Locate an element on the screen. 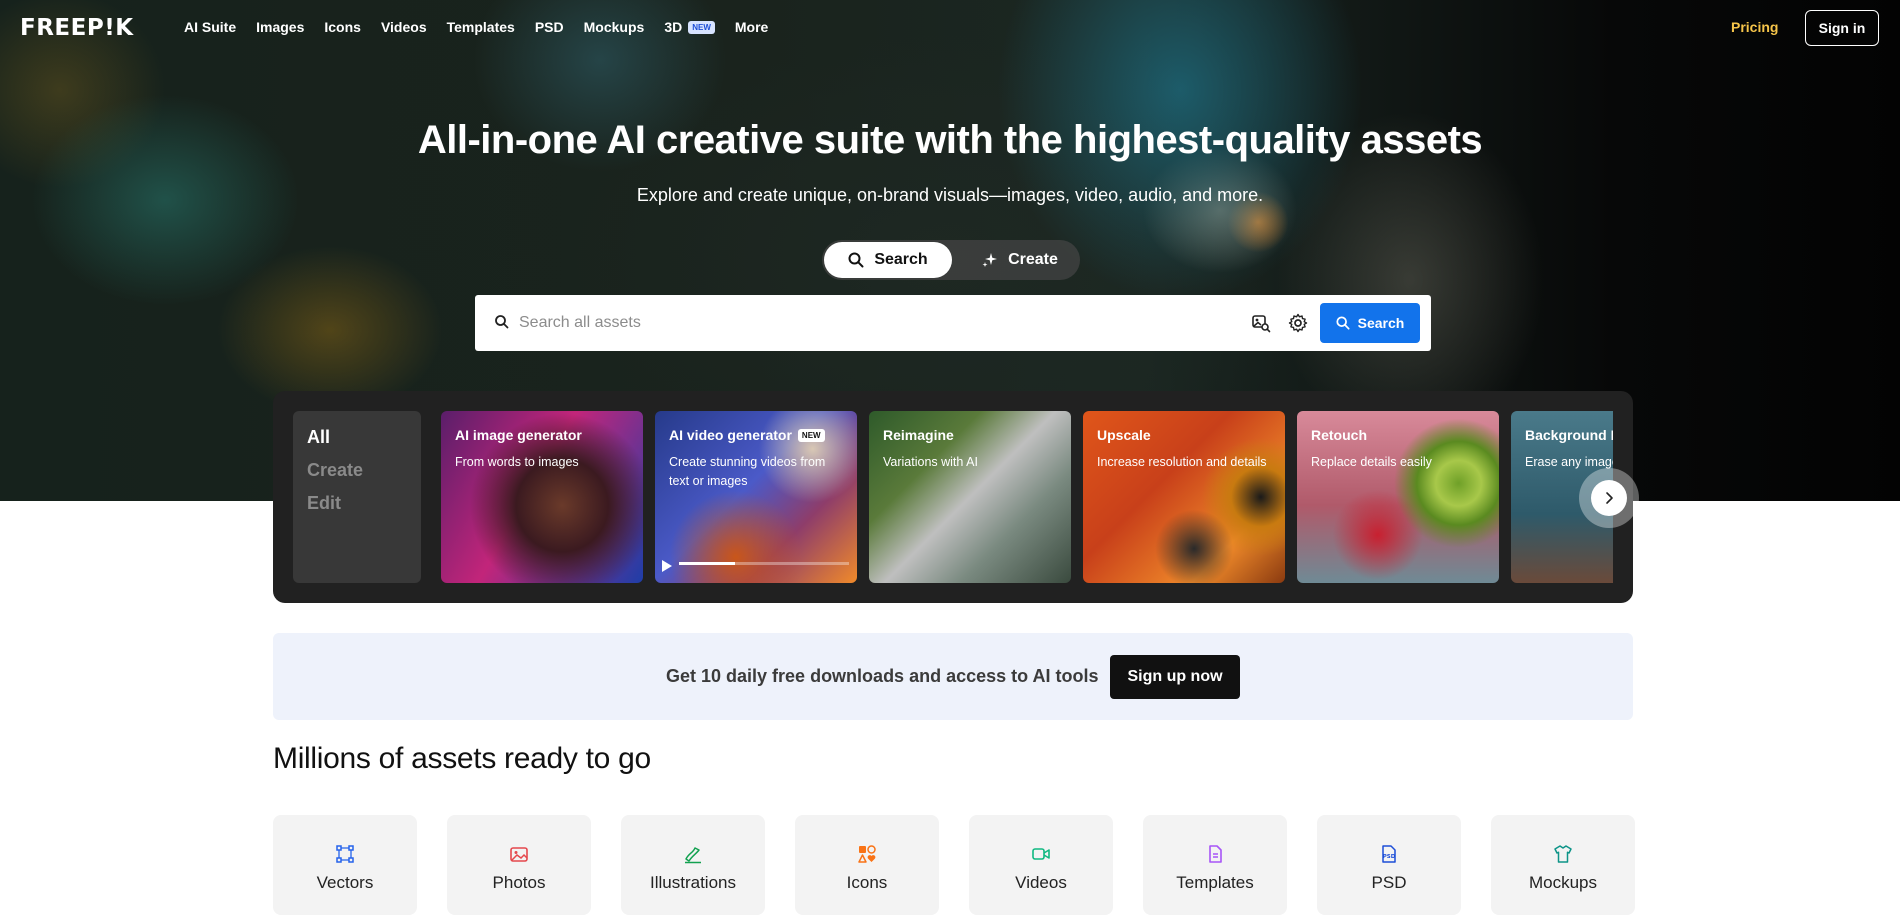 This screenshot has width=1900, height=915. mode-search-tab: Search is located at coordinates (888, 260).